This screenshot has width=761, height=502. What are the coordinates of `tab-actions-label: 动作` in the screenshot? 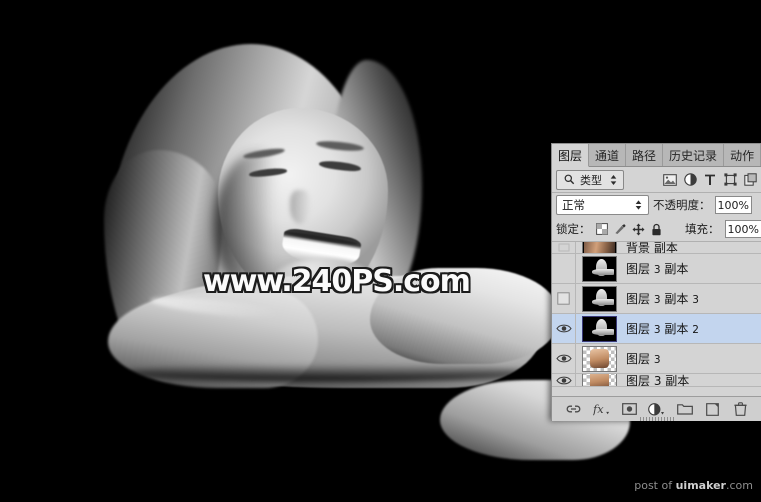 It's located at (742, 155).